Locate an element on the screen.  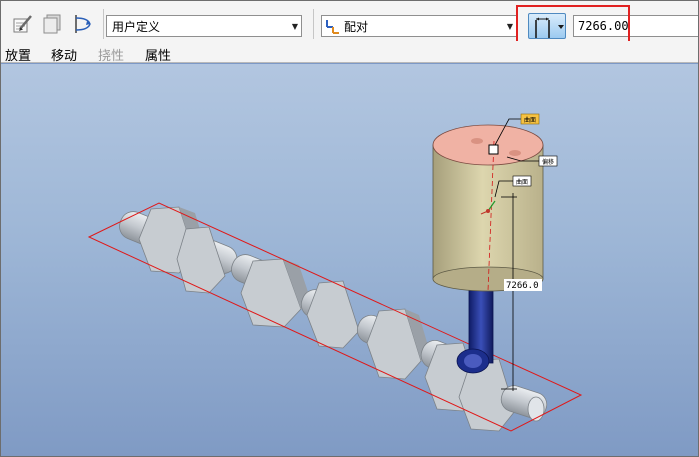
offset-dimension-label: 7266.0 is located at coordinates (522, 286).